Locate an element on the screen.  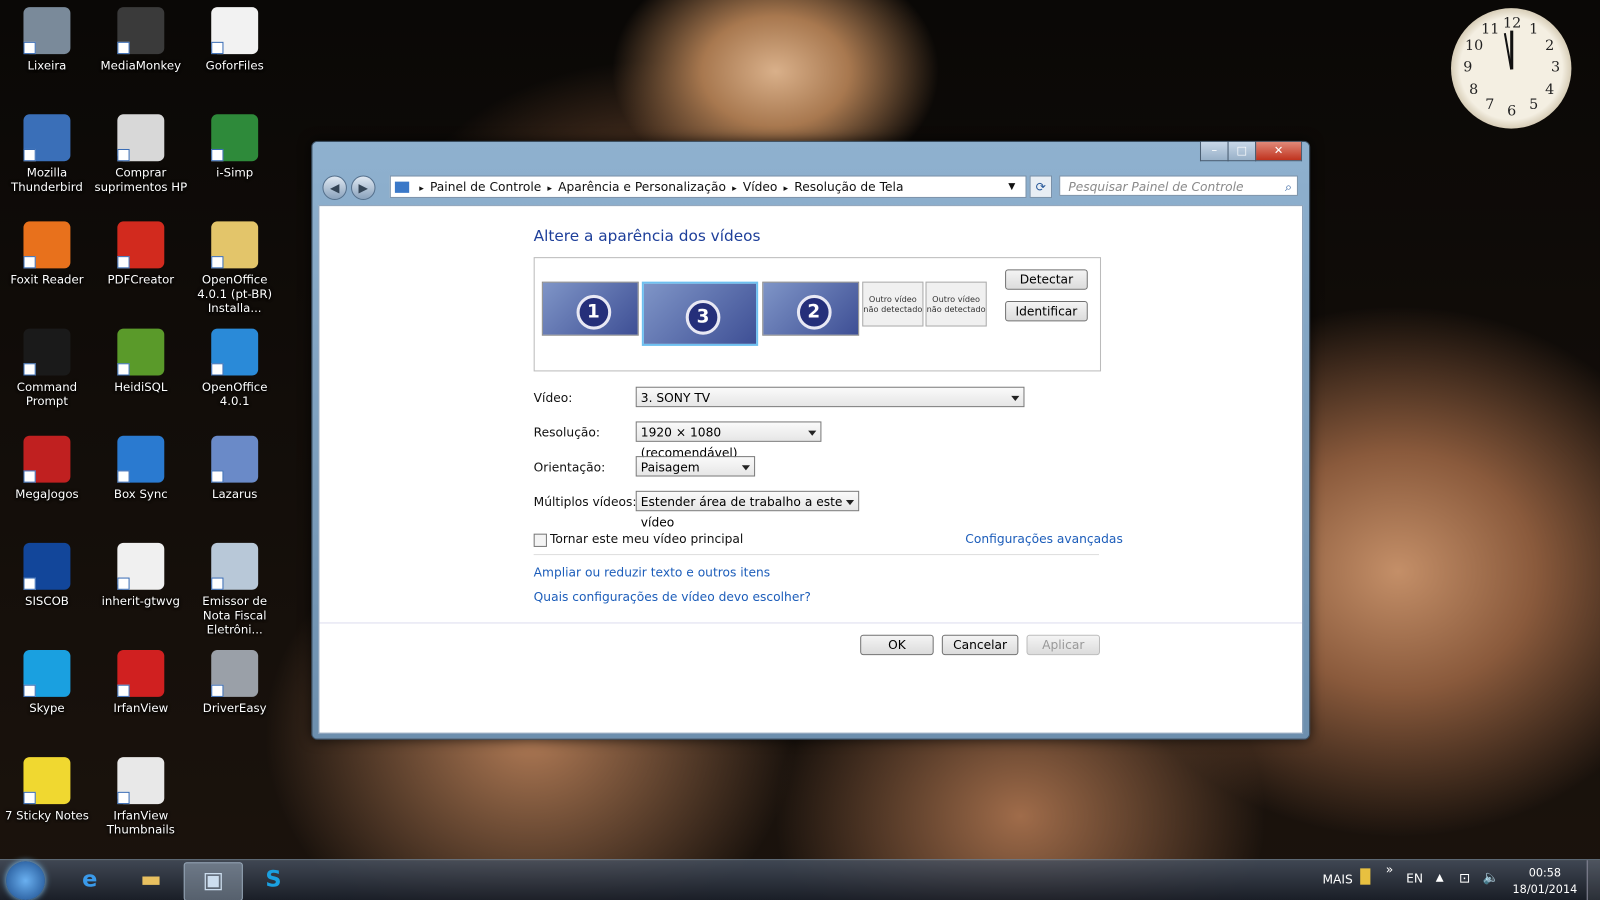
desktop-icon: PDFCreator is located at coordinates (141, 253).